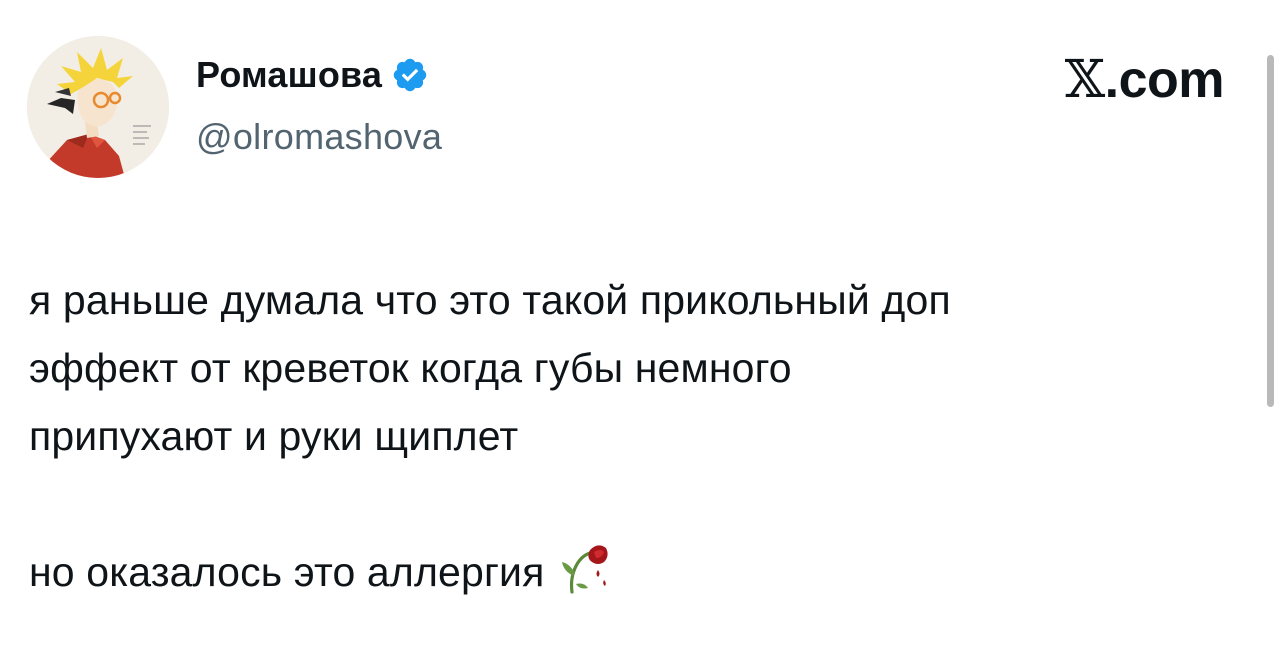 This screenshot has width=1284, height=669. I want to click on x-brand-logo: 𝕏.com, so click(1144, 80).